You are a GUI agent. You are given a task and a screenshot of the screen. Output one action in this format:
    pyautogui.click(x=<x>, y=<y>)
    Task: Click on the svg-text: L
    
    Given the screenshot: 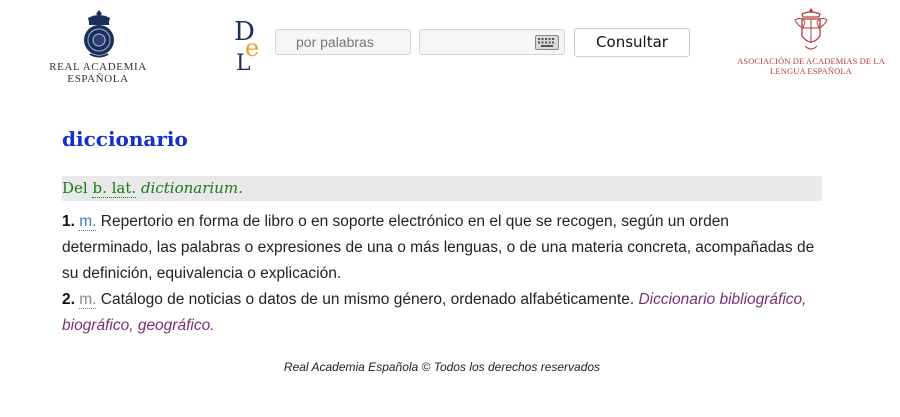 What is the action you would take?
    pyautogui.click(x=243, y=61)
    